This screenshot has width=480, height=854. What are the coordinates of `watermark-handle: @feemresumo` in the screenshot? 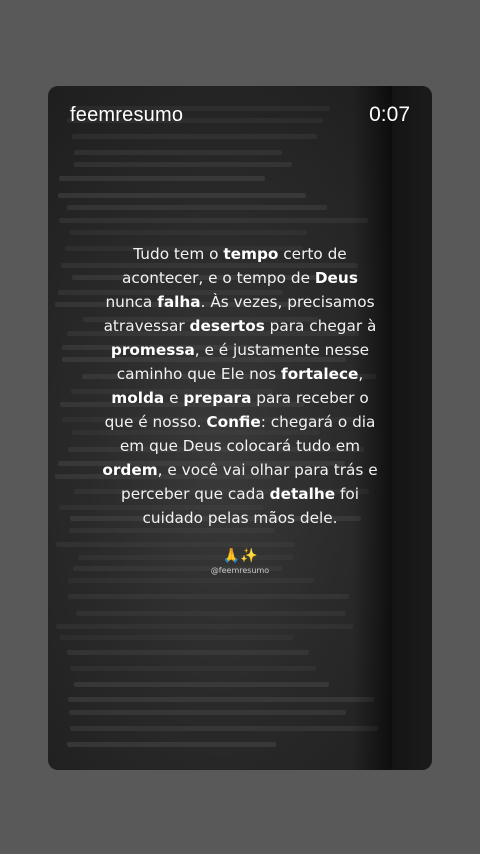 It's located at (240, 570).